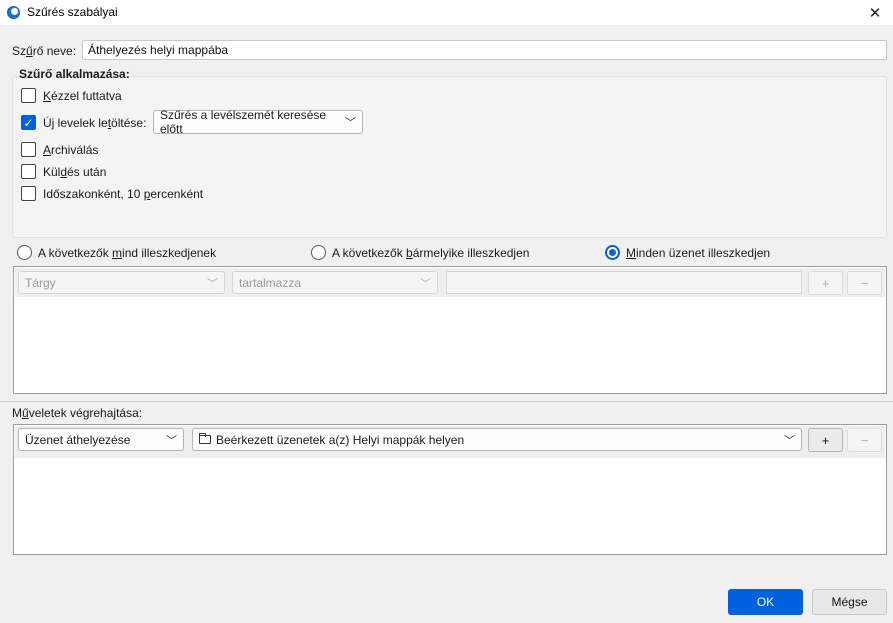 The image size is (893, 623). Describe the element at coordinates (75, 149) in the screenshot. I see `archive-label-rest: rchiválás` at that location.